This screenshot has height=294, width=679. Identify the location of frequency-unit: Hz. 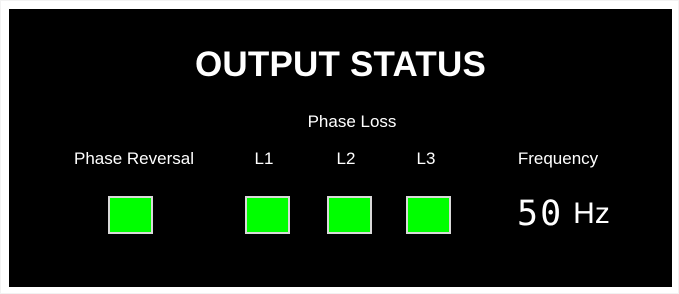
(591, 213).